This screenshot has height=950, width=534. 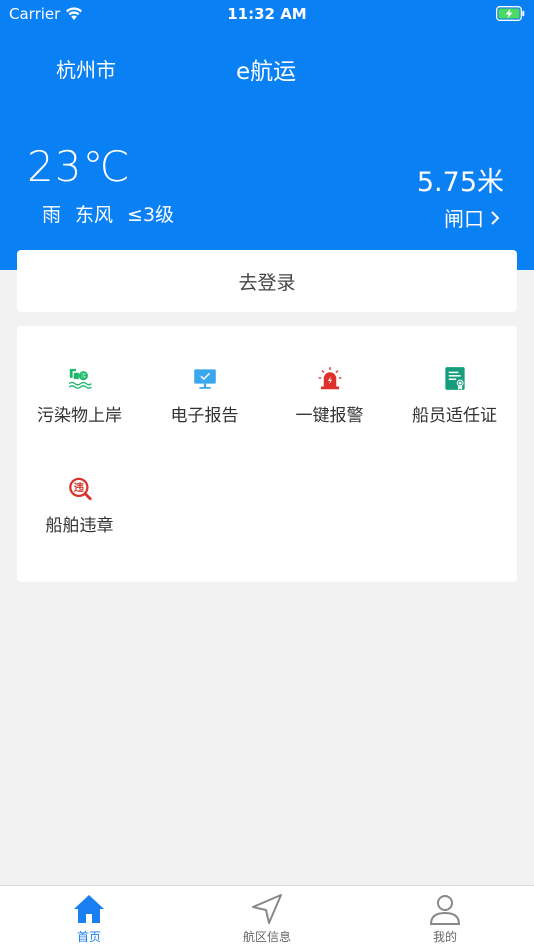 I want to click on service-vessel-violation: 违 船舶违章, so click(x=79, y=486).